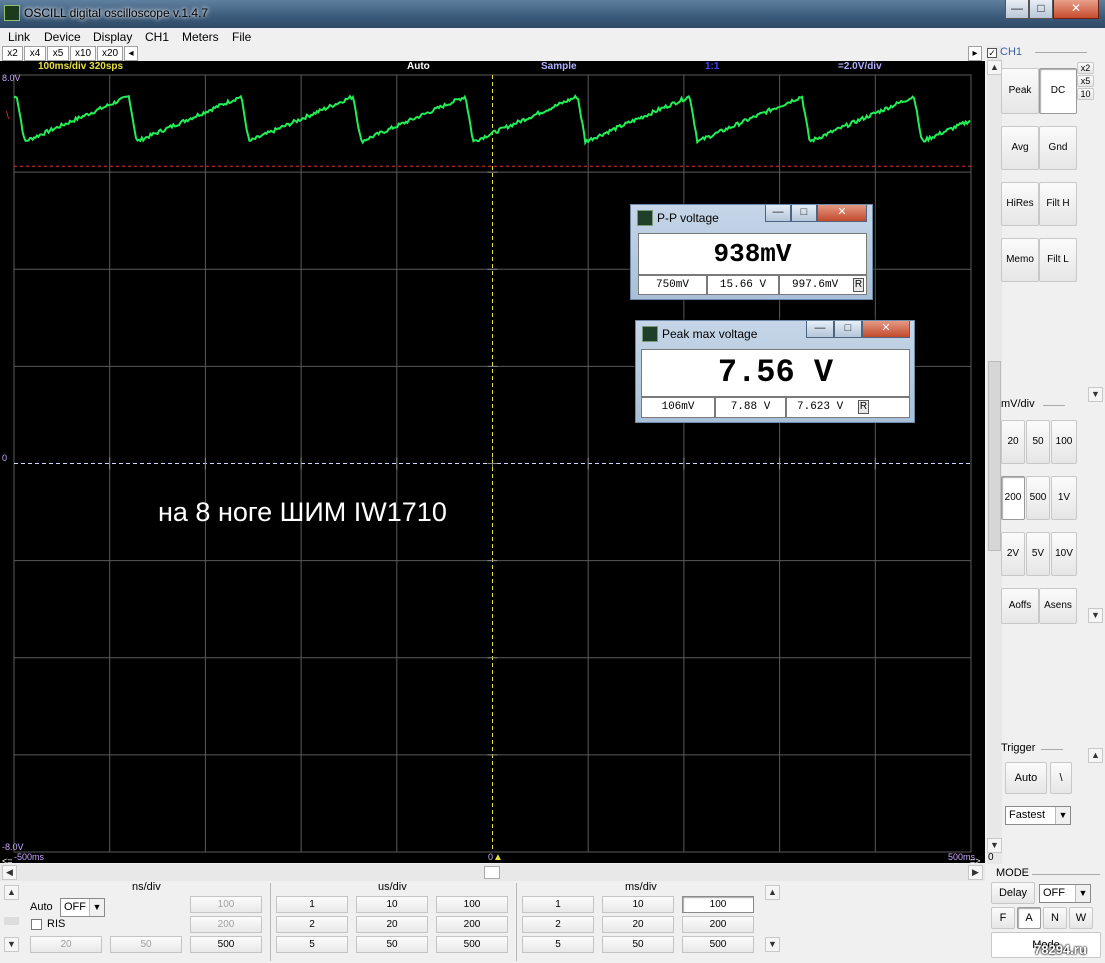 This screenshot has width=1105, height=963. I want to click on hscroll-left-arrow-icon: ◀, so click(9, 872).